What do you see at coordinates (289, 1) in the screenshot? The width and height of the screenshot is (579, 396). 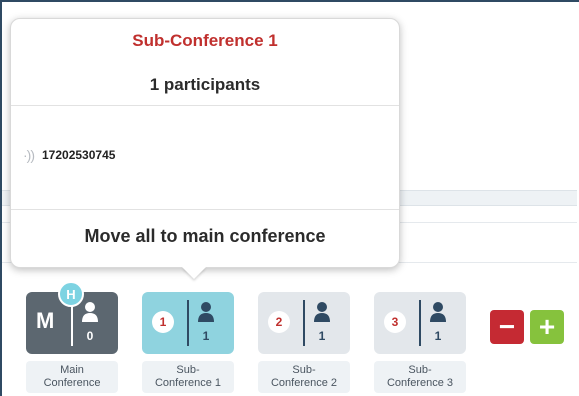 I see `window-top-border` at bounding box center [289, 1].